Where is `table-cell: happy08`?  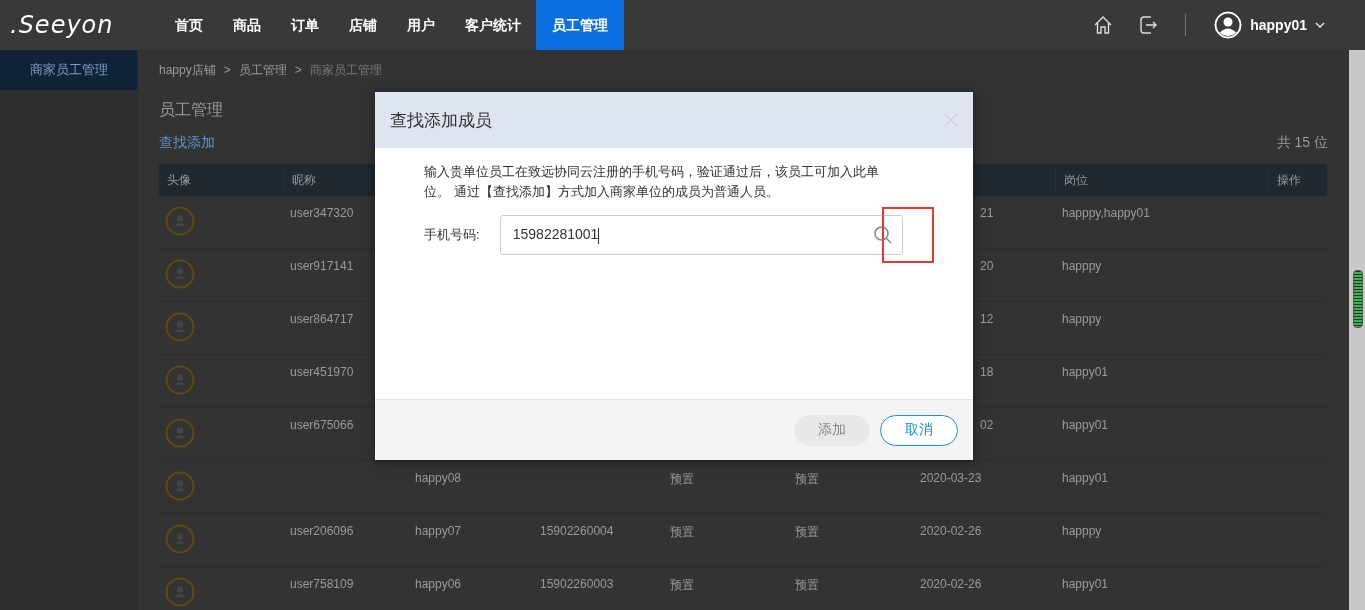 table-cell: happy08 is located at coordinates (438, 478).